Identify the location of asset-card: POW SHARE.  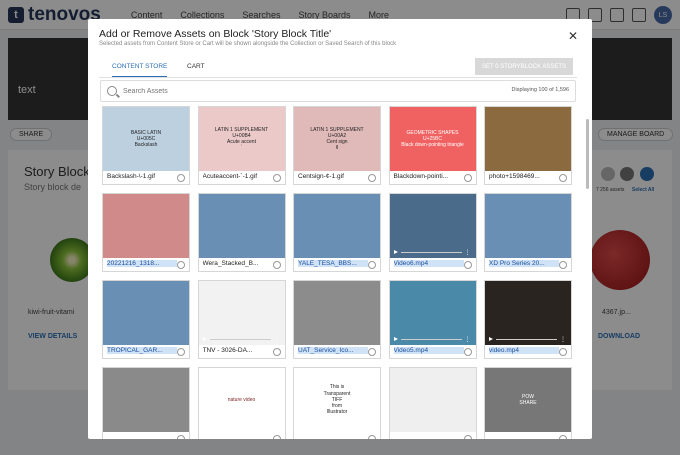
(528, 403).